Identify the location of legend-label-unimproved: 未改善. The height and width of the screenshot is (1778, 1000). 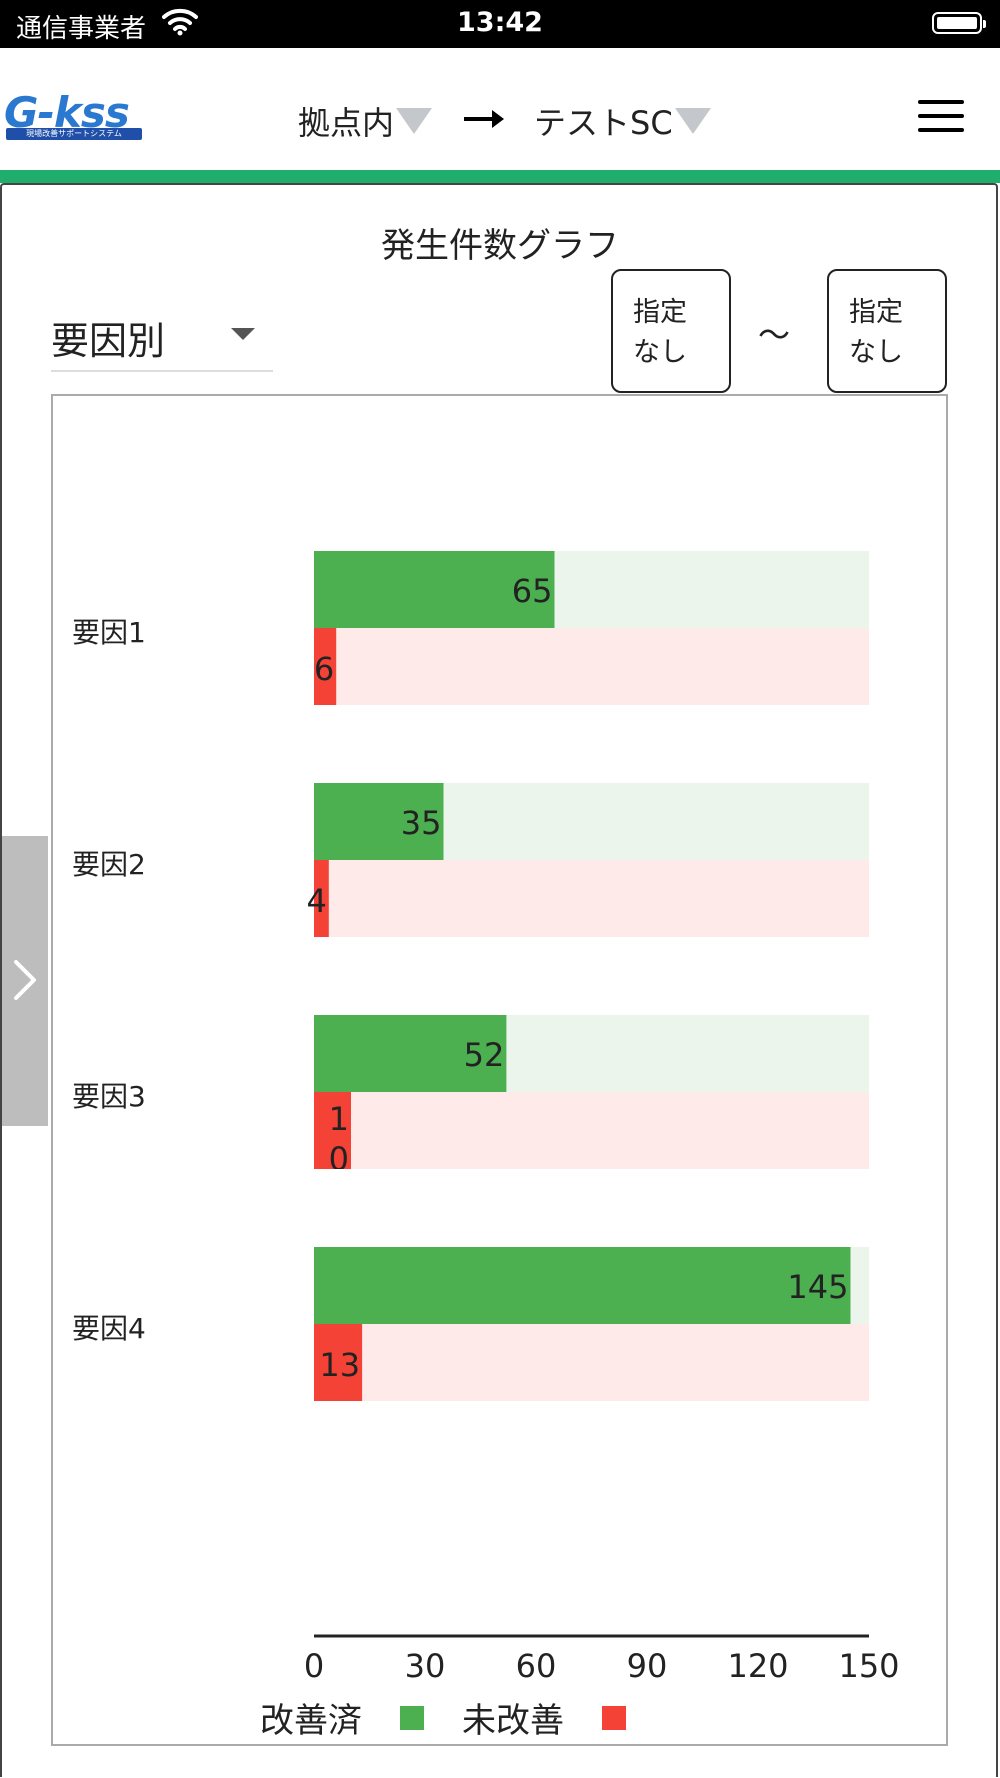
(513, 1721).